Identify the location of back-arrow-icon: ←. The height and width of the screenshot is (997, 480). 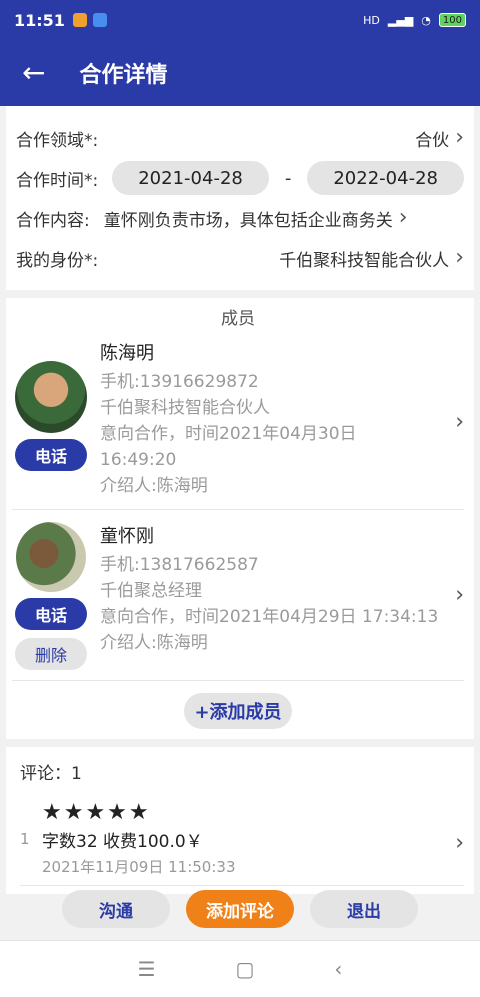
(33, 73).